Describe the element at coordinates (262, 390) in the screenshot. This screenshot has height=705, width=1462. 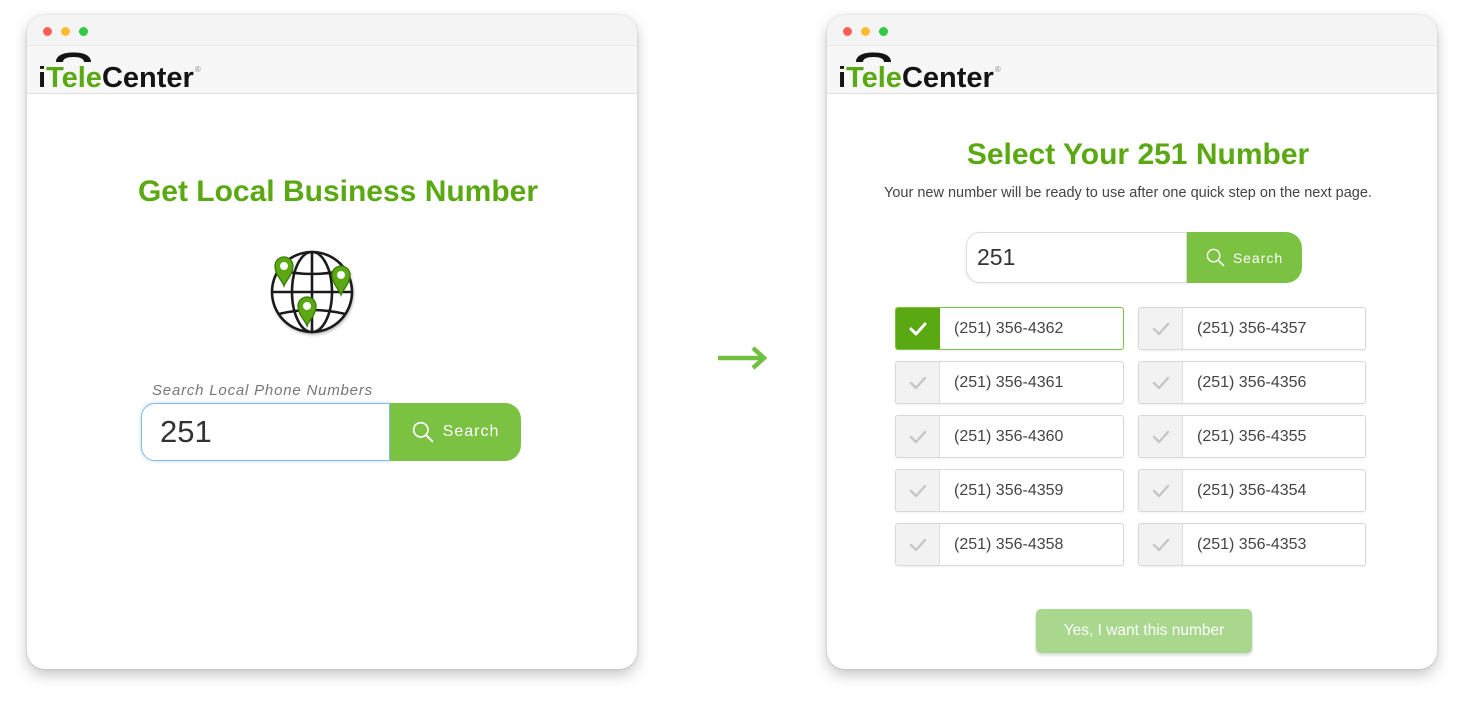
I see `search-label: Search Local Phone Numbers` at that location.